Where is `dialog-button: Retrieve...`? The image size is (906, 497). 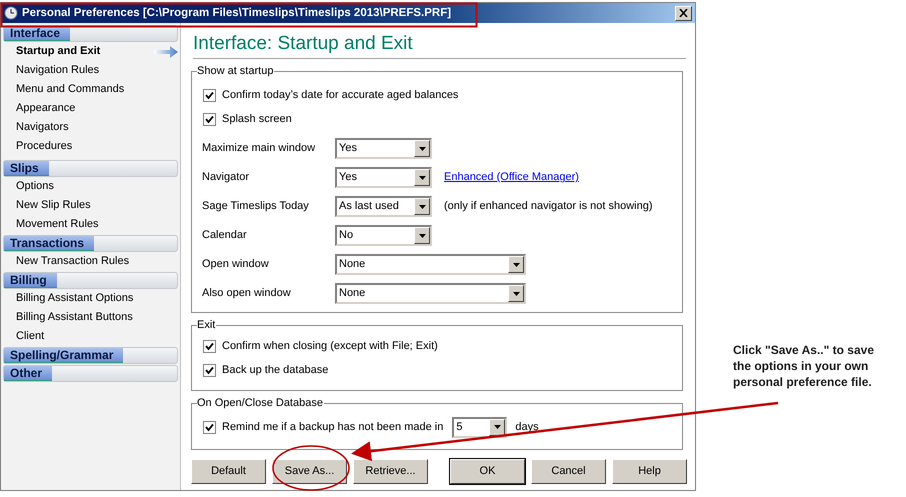 dialog-button: Retrieve... is located at coordinates (390, 471).